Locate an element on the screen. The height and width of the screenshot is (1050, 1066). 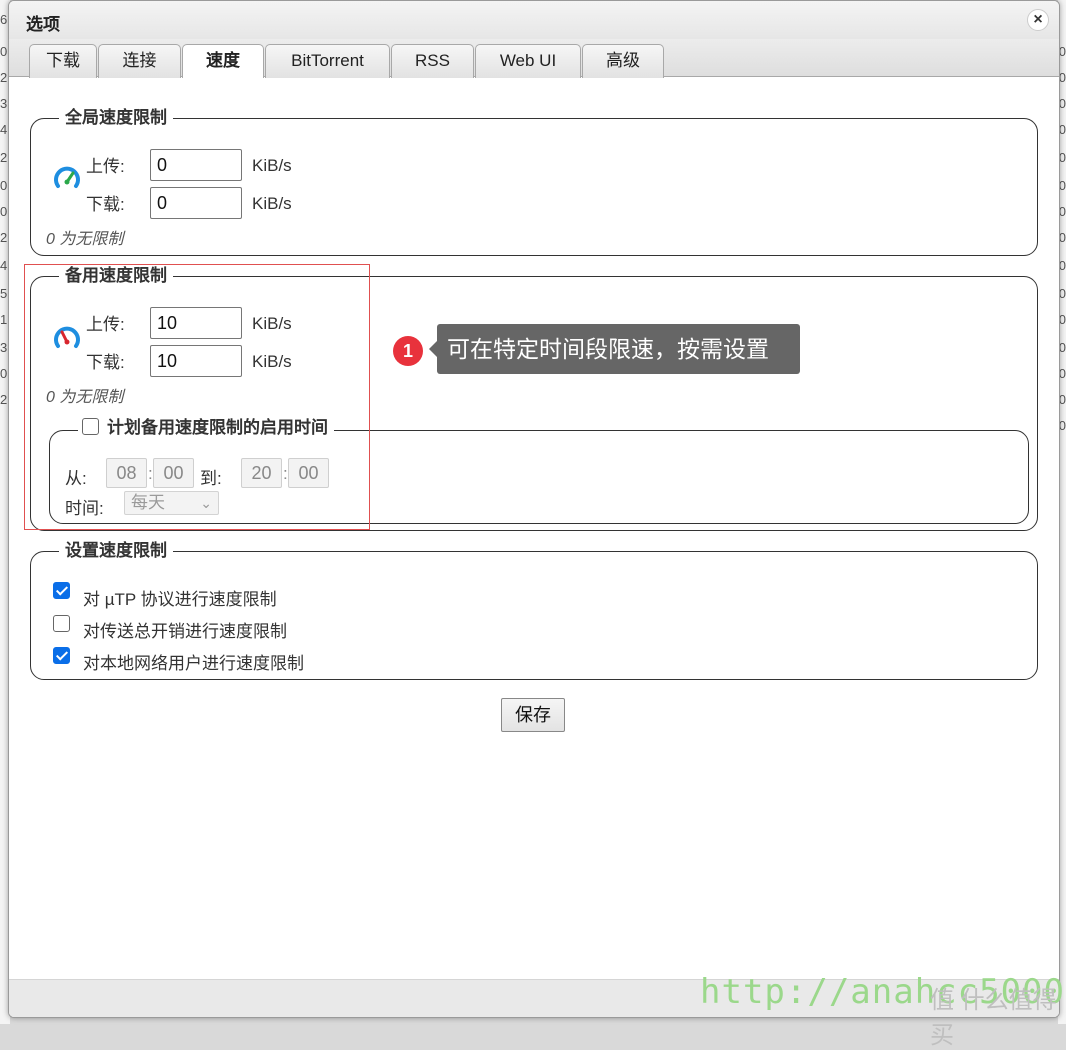
global-upload-label: 上传: is located at coordinates (105, 166).